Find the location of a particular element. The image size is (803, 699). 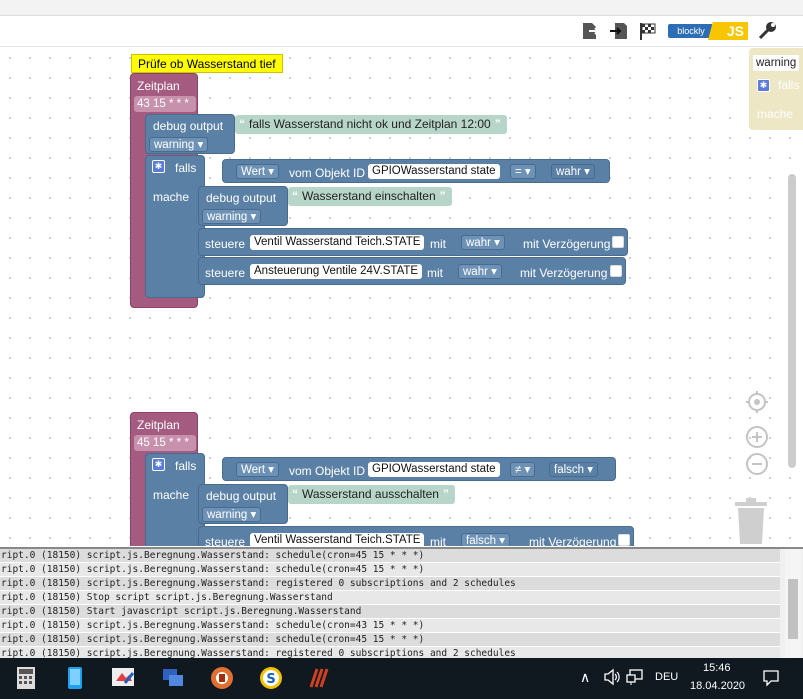

speaker-icon is located at coordinates (612, 679).